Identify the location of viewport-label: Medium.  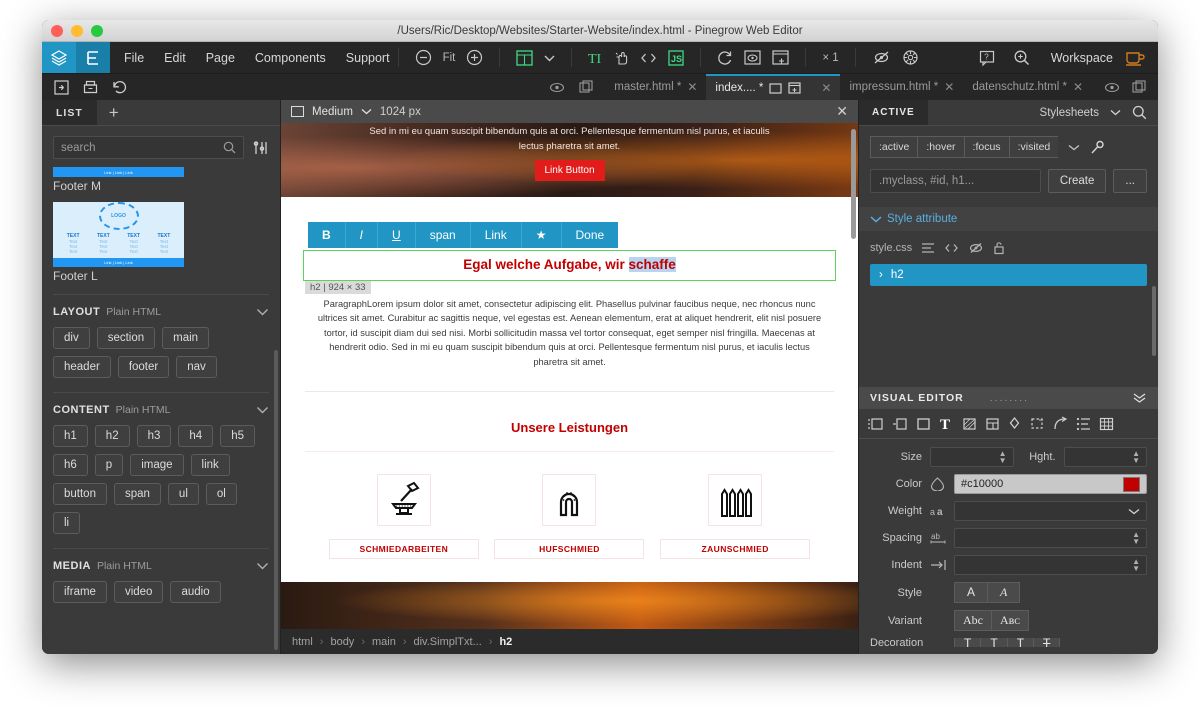
(332, 112).